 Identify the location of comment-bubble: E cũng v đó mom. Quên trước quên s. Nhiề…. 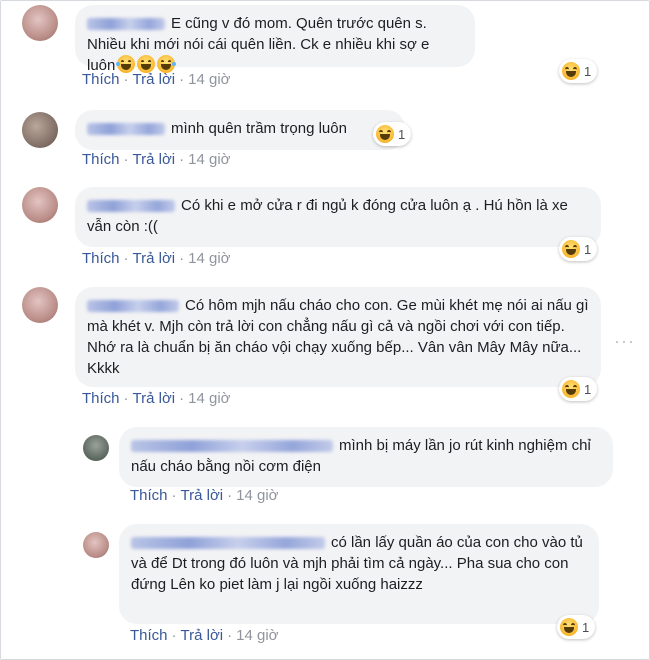
(275, 39).